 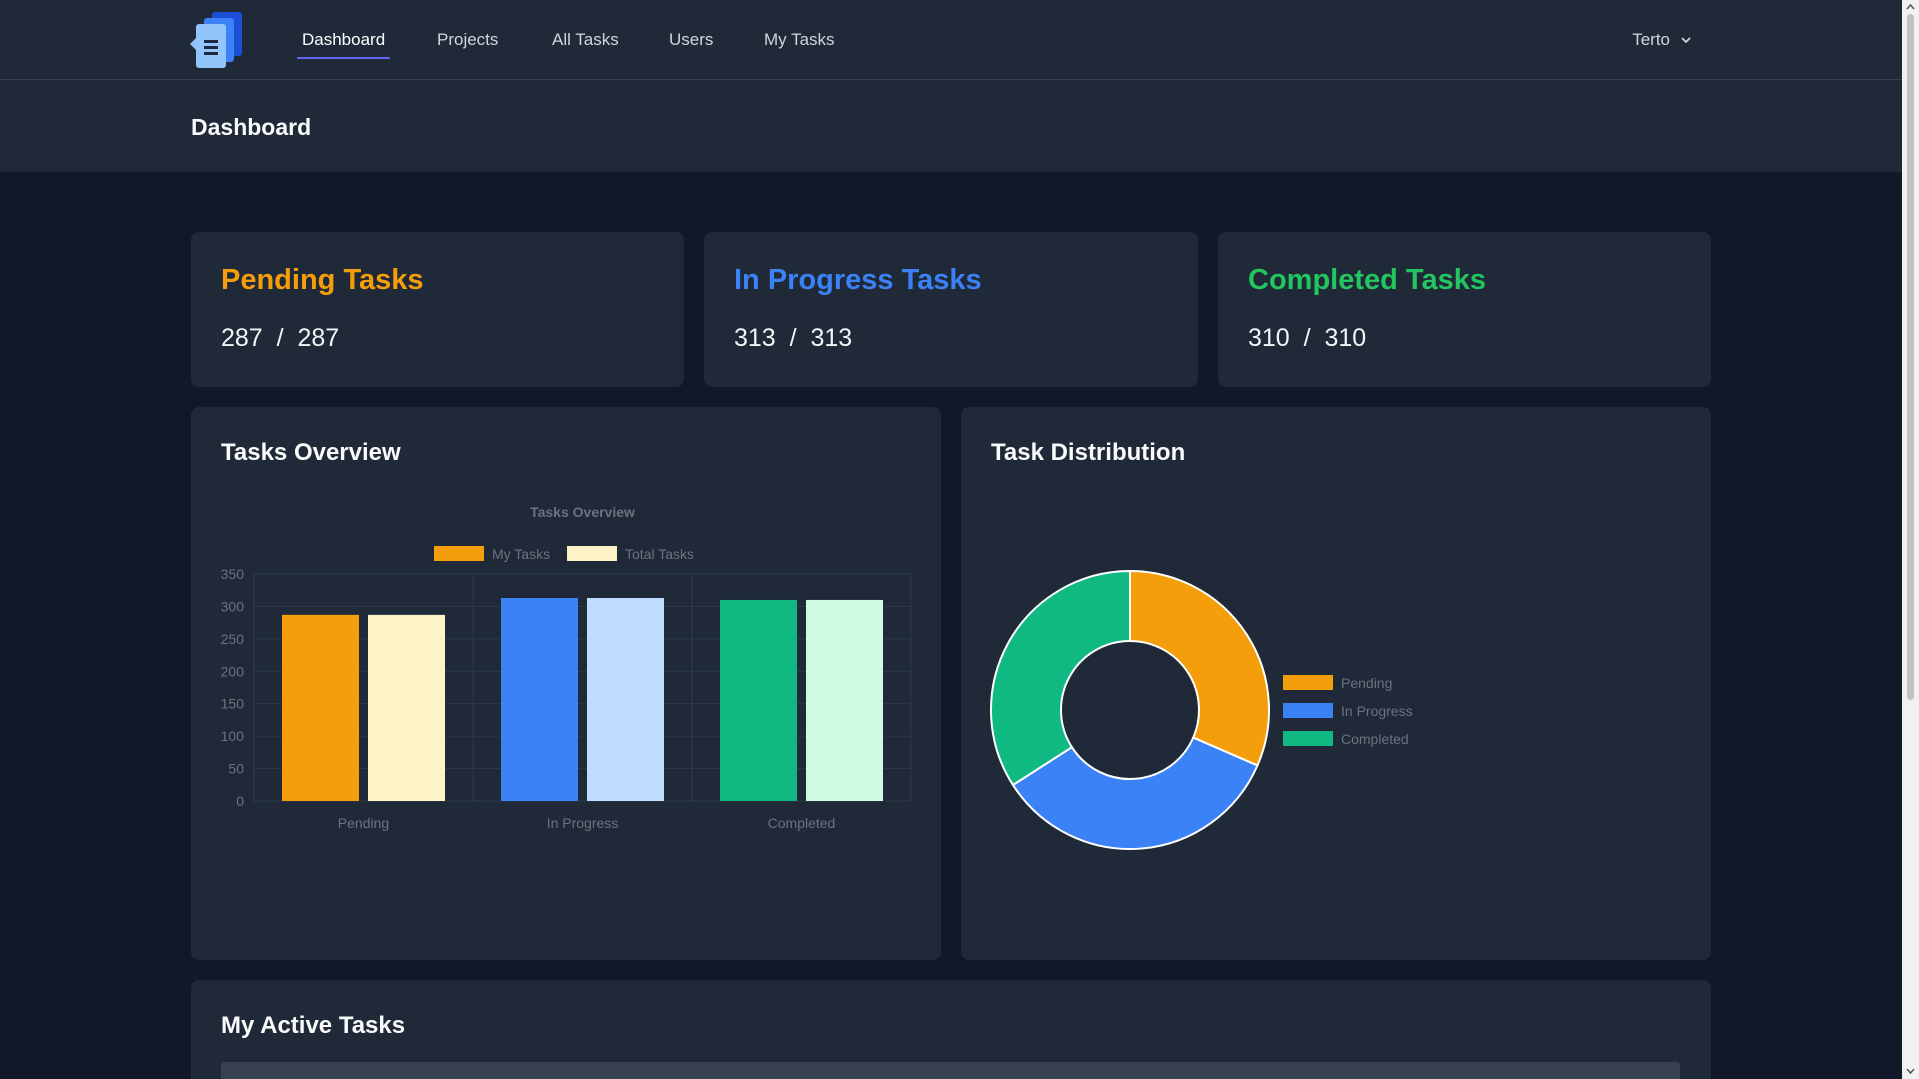 What do you see at coordinates (363, 823) in the screenshot?
I see `x-tick-label: Pending` at bounding box center [363, 823].